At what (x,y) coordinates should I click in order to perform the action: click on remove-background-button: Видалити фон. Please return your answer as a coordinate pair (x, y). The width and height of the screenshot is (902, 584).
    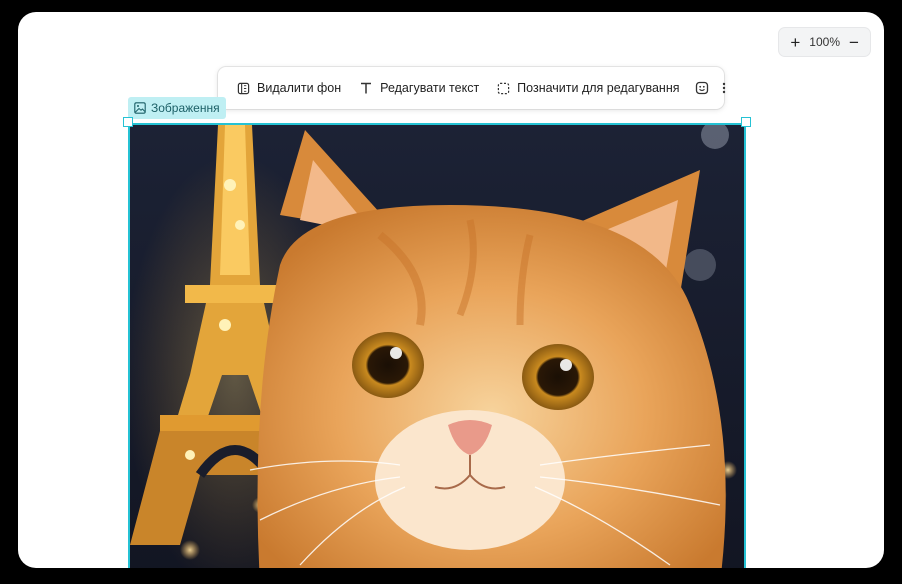
    Looking at the image, I should click on (289, 88).